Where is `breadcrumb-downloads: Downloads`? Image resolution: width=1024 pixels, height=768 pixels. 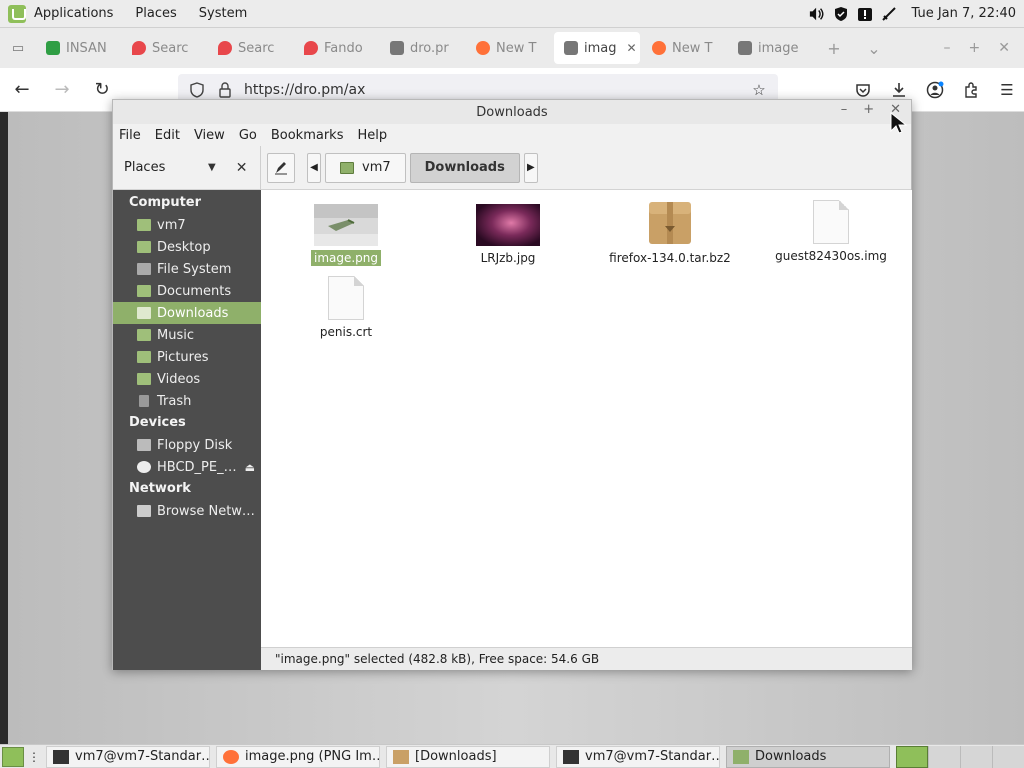
breadcrumb-downloads: Downloads is located at coordinates (464, 167).